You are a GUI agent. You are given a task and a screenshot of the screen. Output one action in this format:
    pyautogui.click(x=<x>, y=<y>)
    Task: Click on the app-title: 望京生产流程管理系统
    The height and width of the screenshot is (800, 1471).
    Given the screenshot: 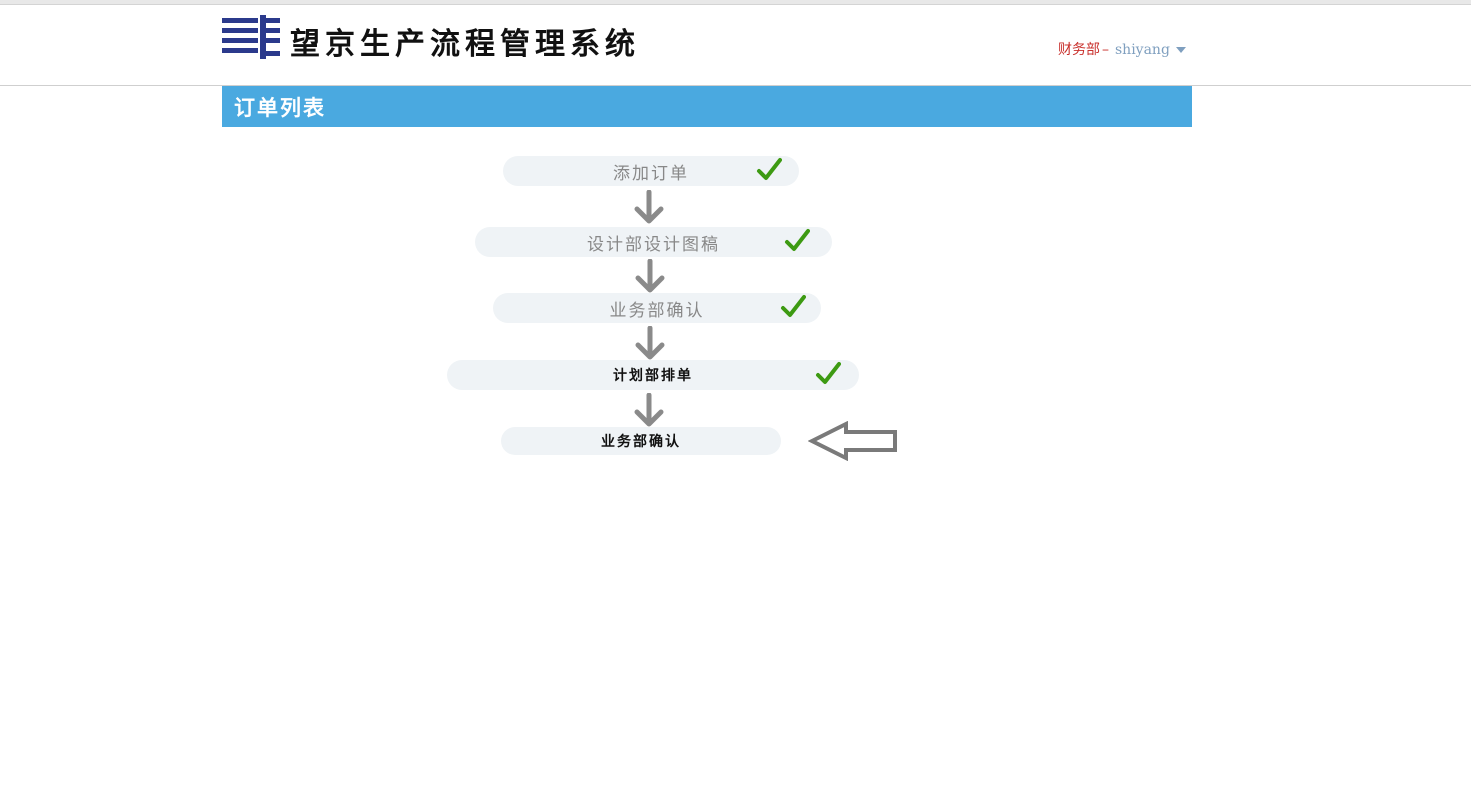 What is the action you would take?
    pyautogui.click(x=465, y=44)
    